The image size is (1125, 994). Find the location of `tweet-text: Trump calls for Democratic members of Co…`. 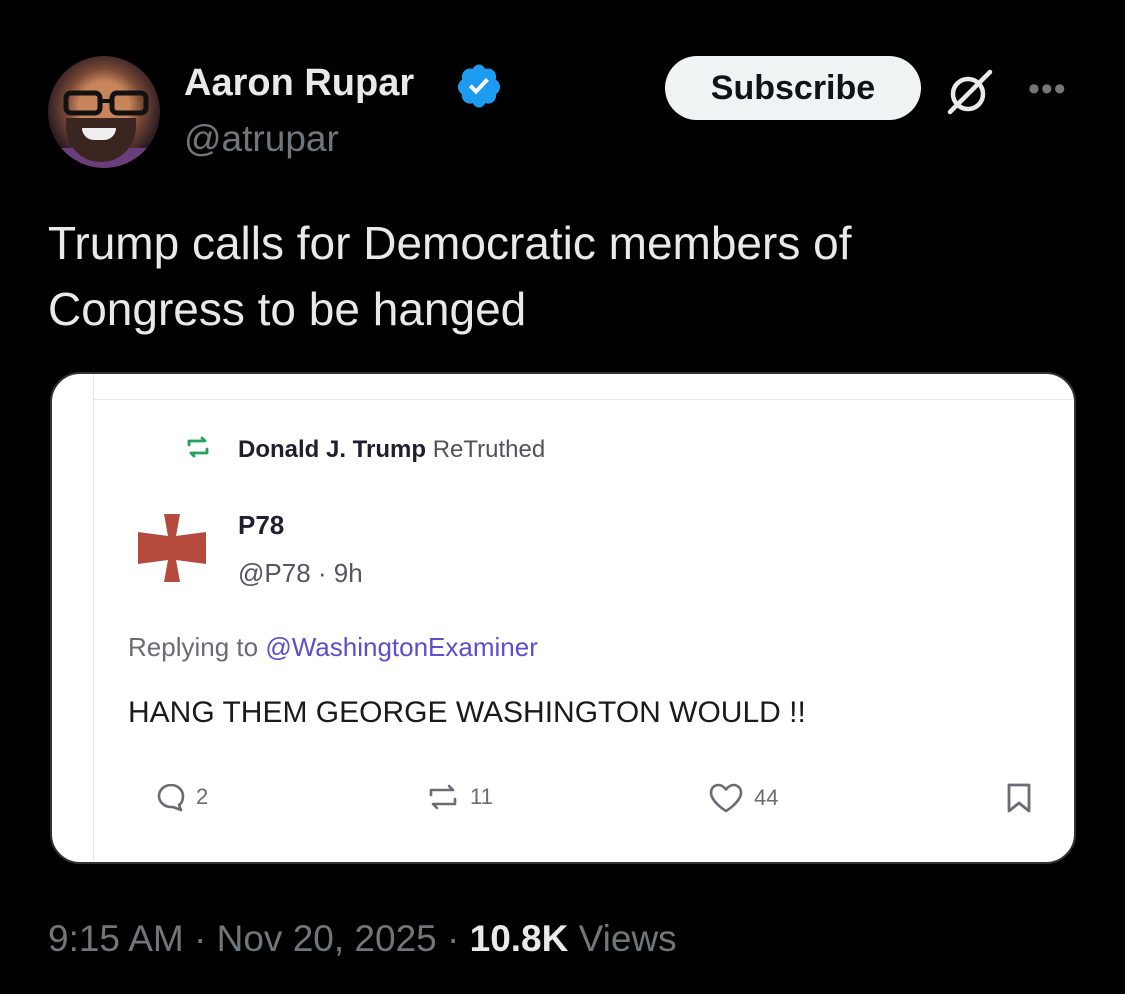

tweet-text: Trump calls for Democratic members of Co… is located at coordinates (450, 276).